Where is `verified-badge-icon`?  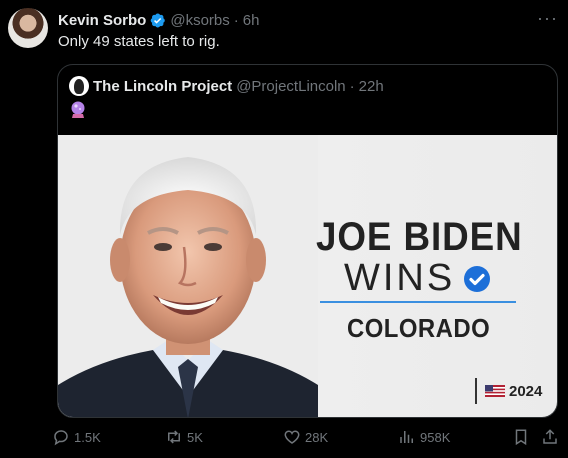
verified-badge-icon is located at coordinates (158, 20).